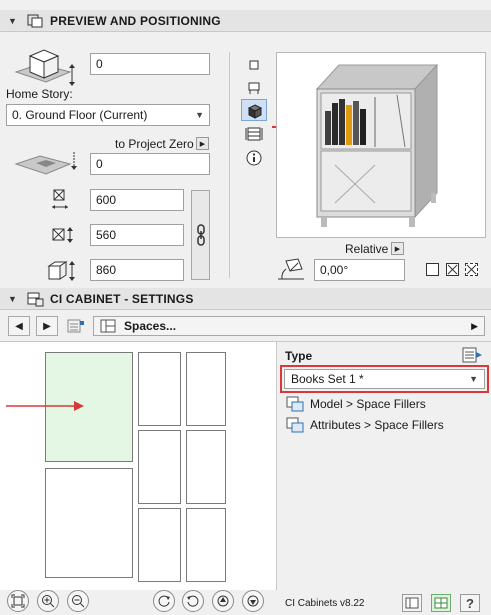  I want to click on type-select: Books Set 1 * ▼, so click(384, 379).